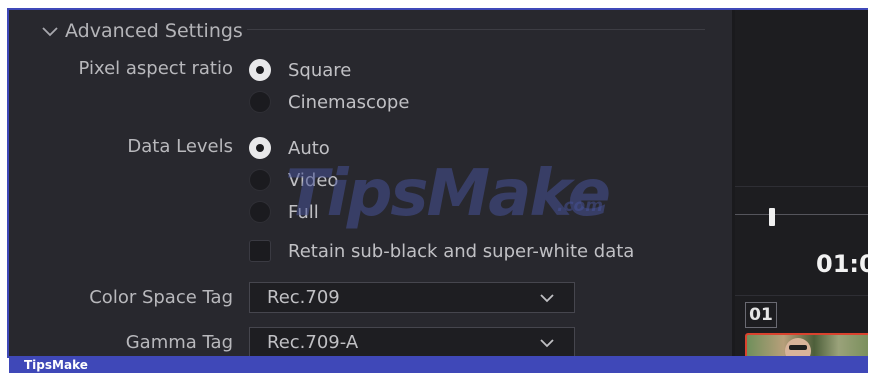  I want to click on scrubber-track, so click(801, 214).